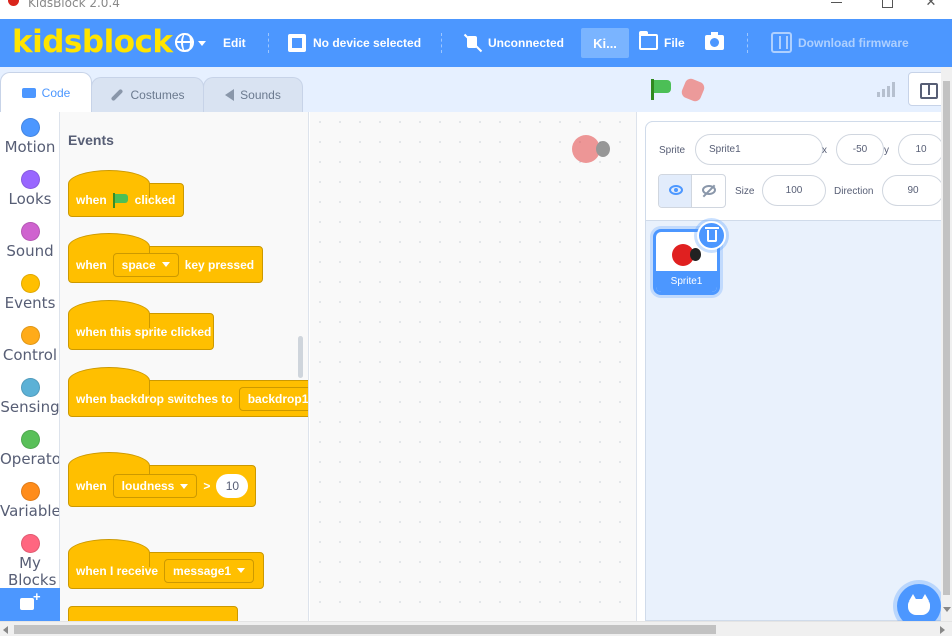  What do you see at coordinates (29, 400) in the screenshot?
I see `category-sensing: Sensing` at bounding box center [29, 400].